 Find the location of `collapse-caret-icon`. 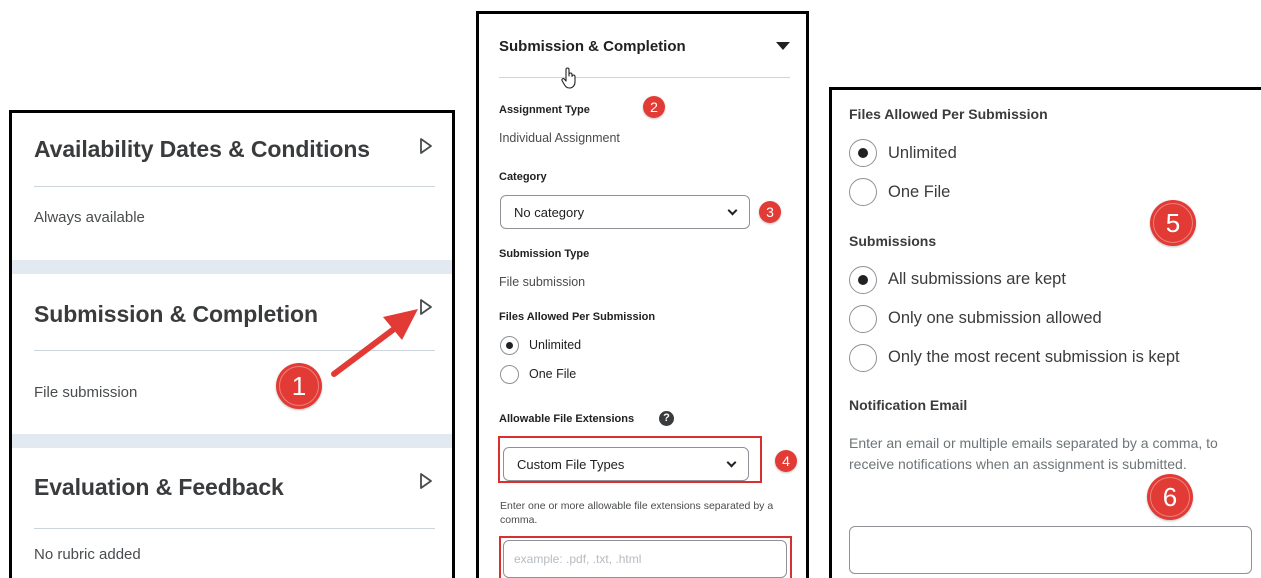

collapse-caret-icon is located at coordinates (783, 46).